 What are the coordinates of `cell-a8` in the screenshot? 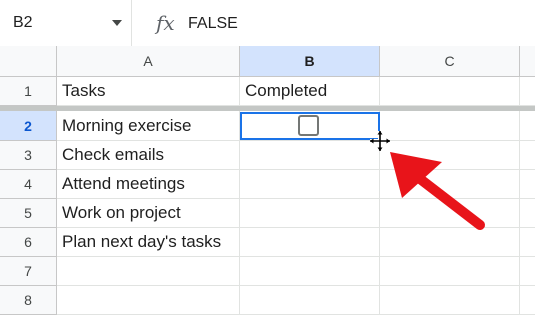 It's located at (148, 300).